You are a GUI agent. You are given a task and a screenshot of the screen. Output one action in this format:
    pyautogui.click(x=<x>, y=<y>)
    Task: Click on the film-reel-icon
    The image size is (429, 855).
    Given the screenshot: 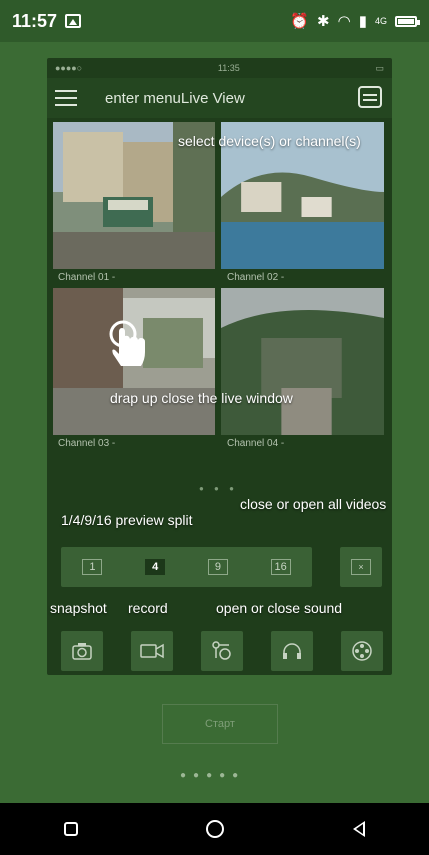 What is the action you would take?
    pyautogui.click(x=362, y=651)
    